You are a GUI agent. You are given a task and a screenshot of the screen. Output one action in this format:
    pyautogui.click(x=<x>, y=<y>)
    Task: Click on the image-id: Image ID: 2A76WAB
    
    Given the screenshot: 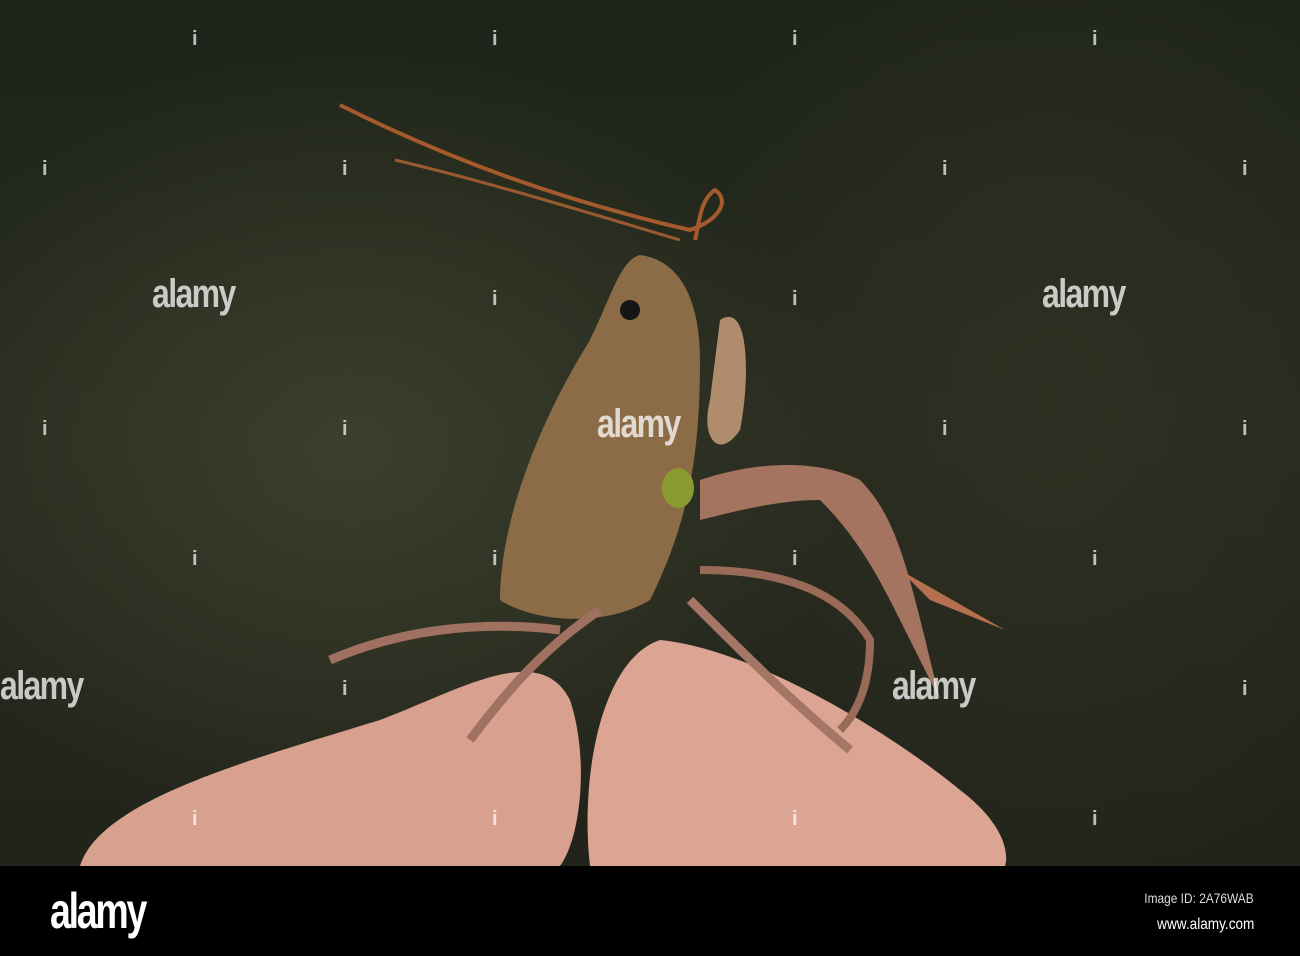 What is the action you would take?
    pyautogui.click(x=1199, y=898)
    